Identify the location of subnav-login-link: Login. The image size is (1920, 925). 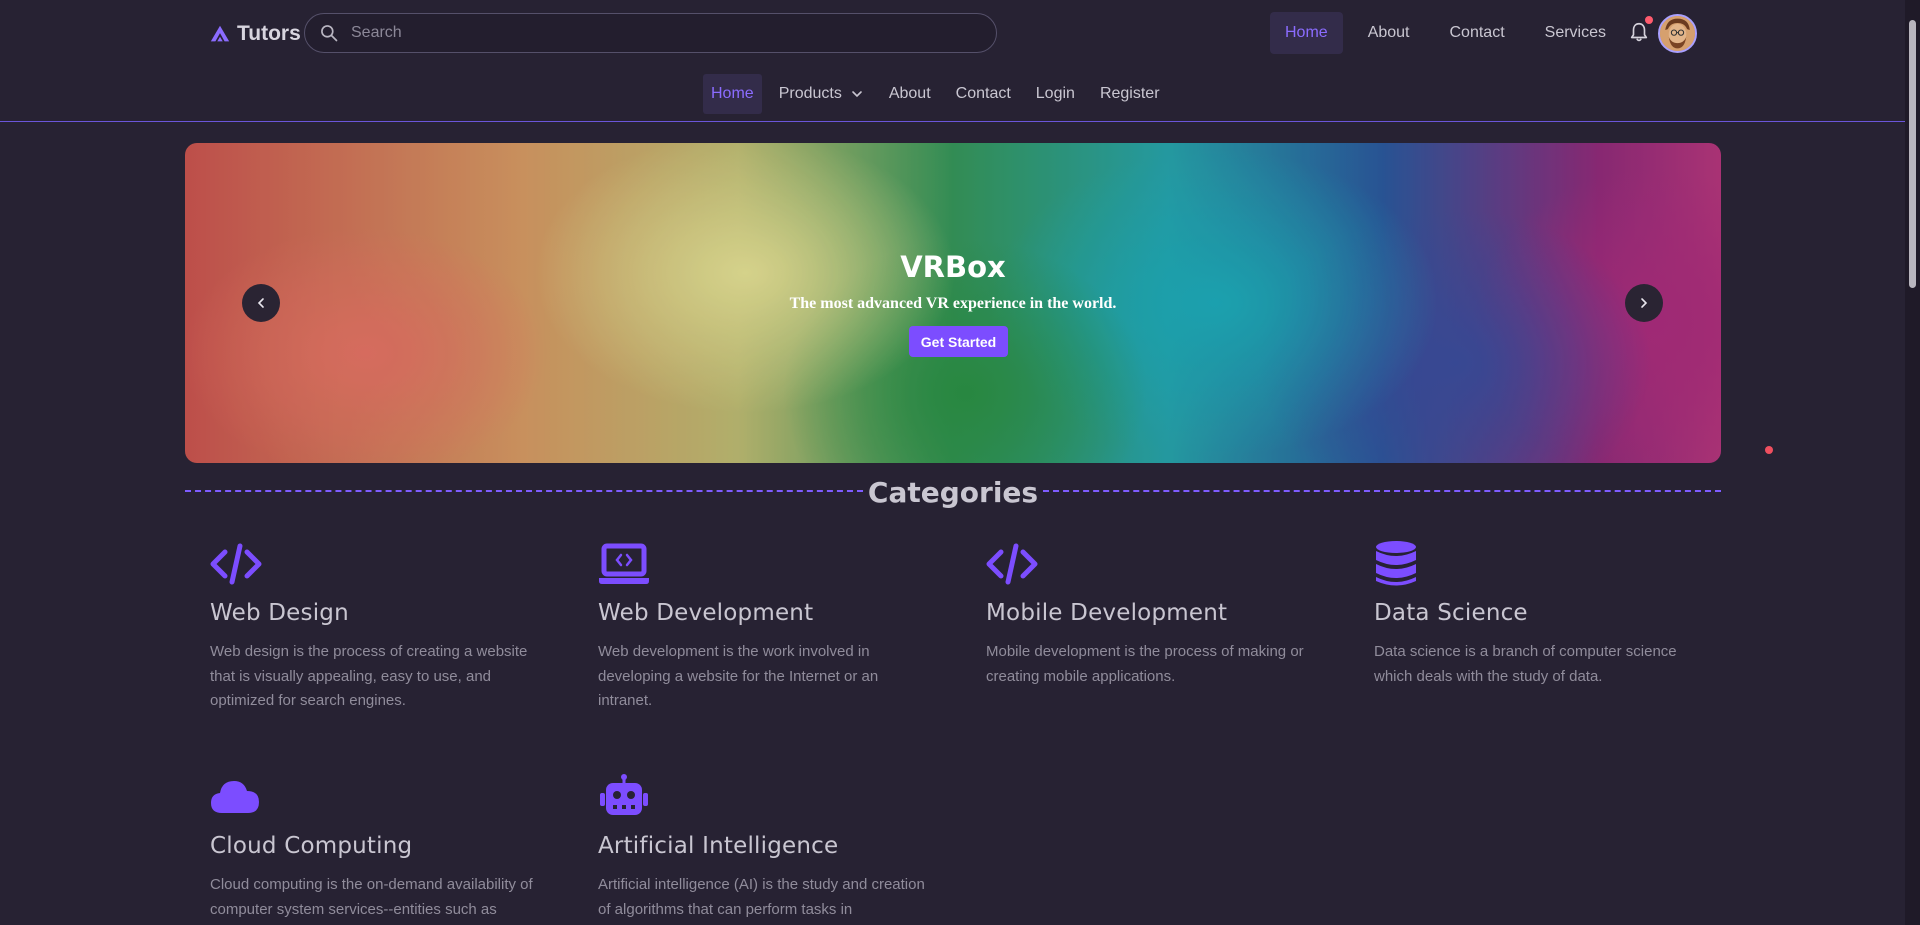
(1055, 94).